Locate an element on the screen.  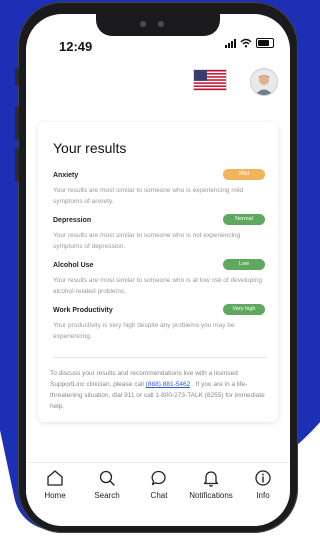
tab-label: Chat is located at coordinates (159, 495).